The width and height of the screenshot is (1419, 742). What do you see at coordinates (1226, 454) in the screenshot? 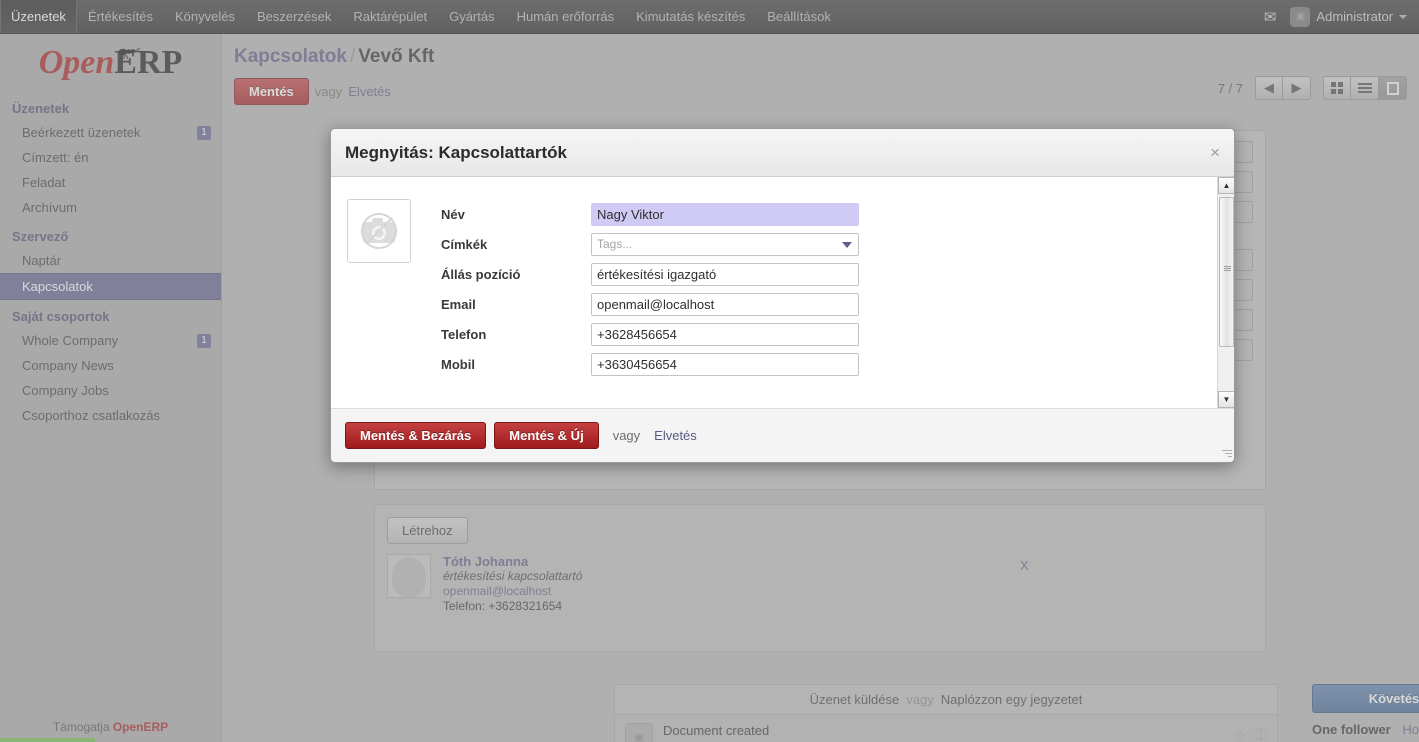
I see `resize-grip-icon` at bounding box center [1226, 454].